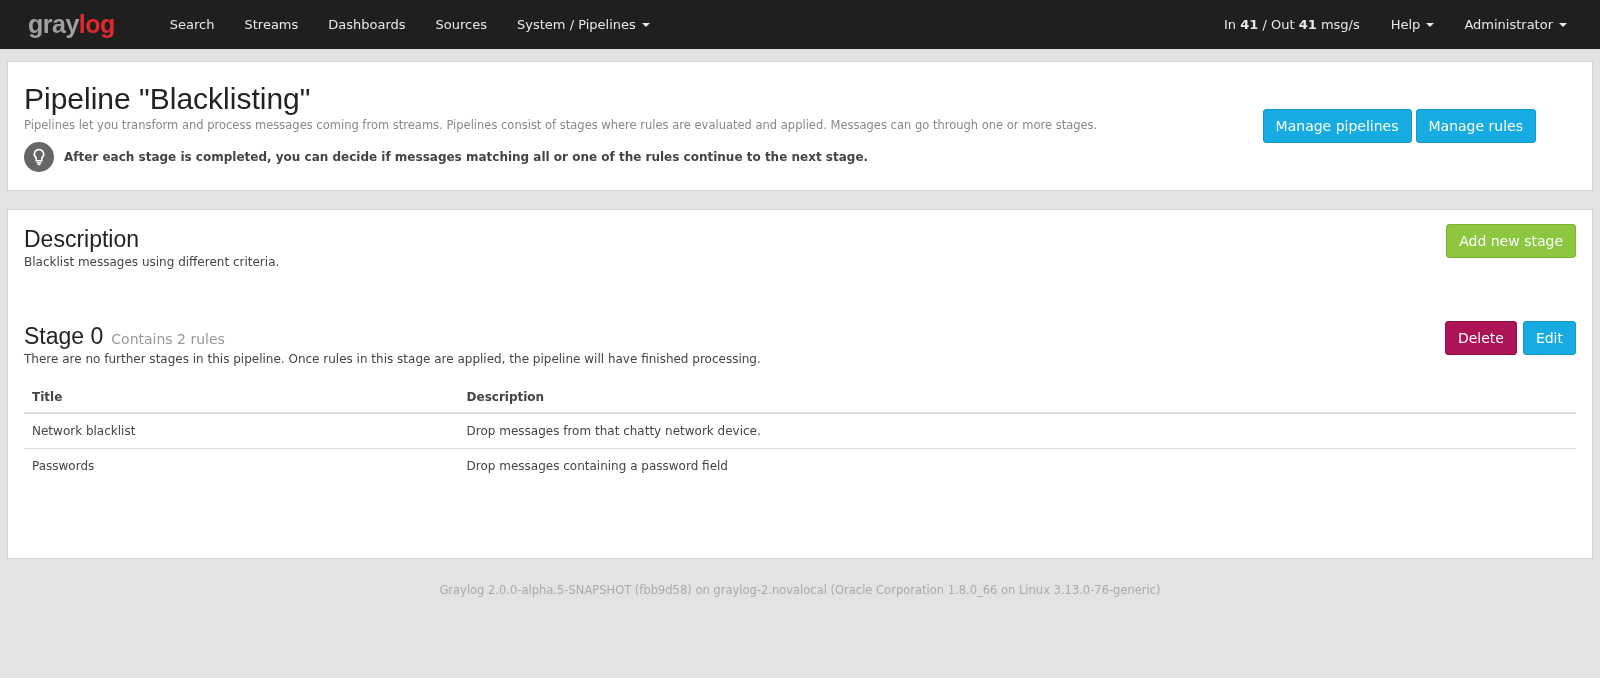 The width and height of the screenshot is (1600, 678). I want to click on stage-title: Stage 0, so click(64, 336).